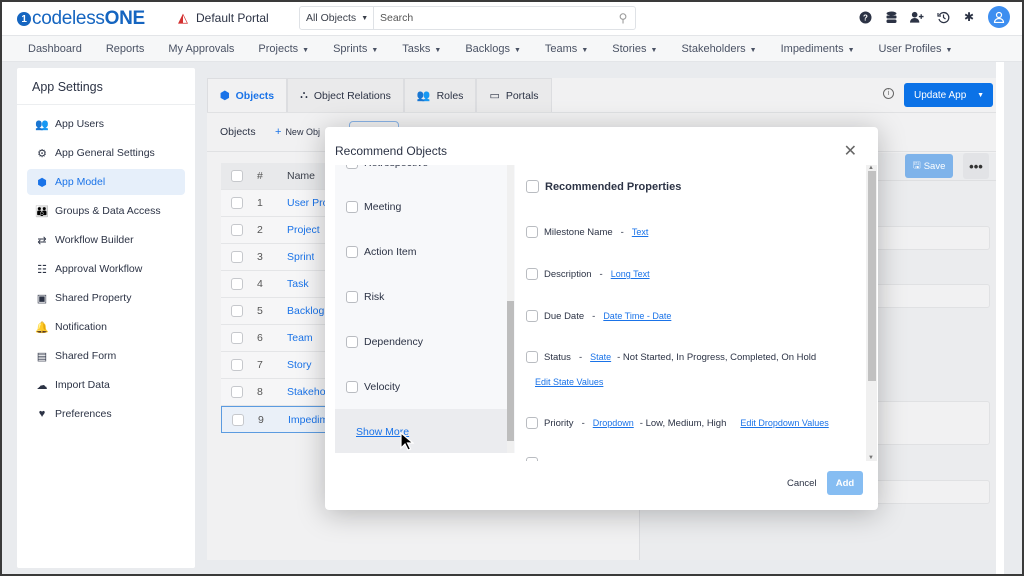 The height and width of the screenshot is (576, 1024). Describe the element at coordinates (276, 419) in the screenshot. I see `table-row: 9 Impedim` at that location.